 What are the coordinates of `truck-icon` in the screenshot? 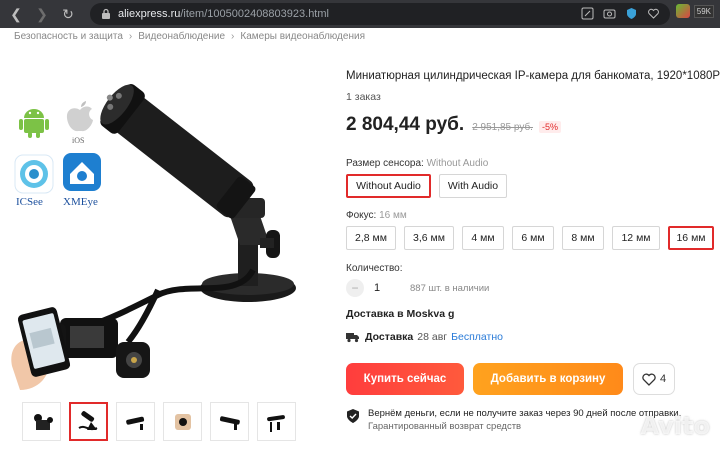 It's located at (352, 338).